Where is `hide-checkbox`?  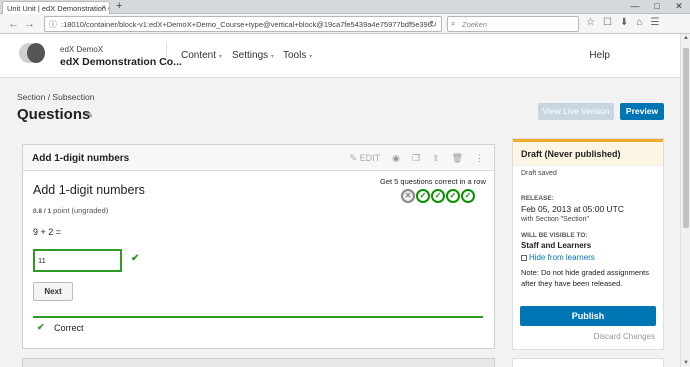
hide-checkbox is located at coordinates (524, 258).